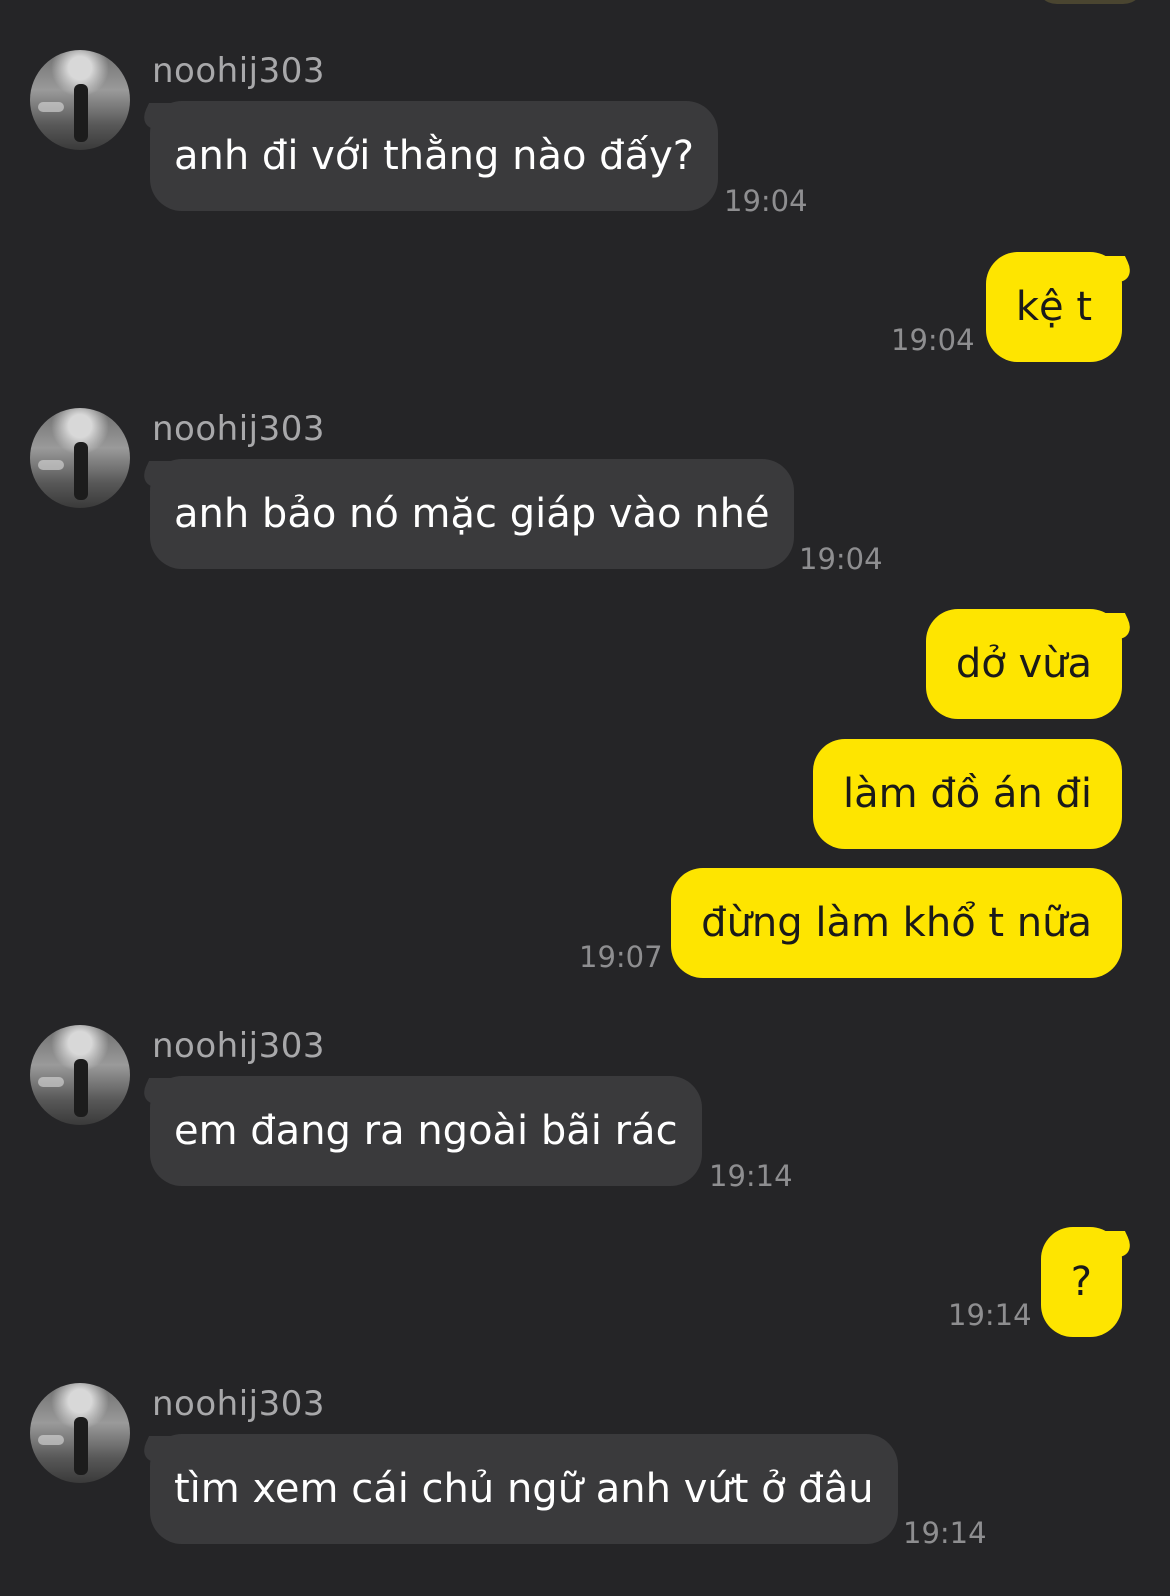 The height and width of the screenshot is (1596, 1170). Describe the element at coordinates (426, 1131) in the screenshot. I see `incoming-message-bubble: em đang ra ngoài bãi rác` at that location.